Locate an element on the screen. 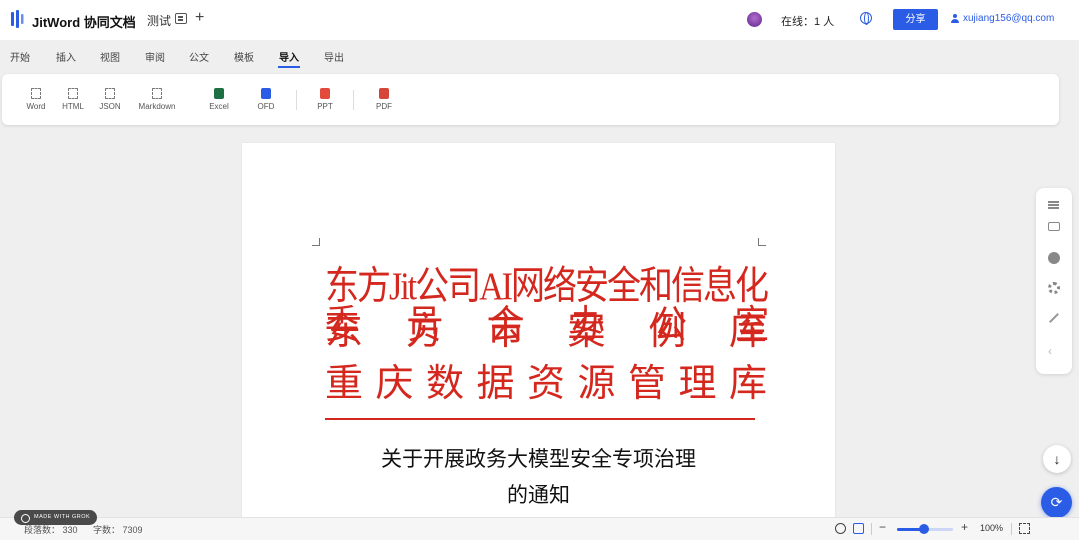  import-markdown-button: Markdown is located at coordinates (157, 99).